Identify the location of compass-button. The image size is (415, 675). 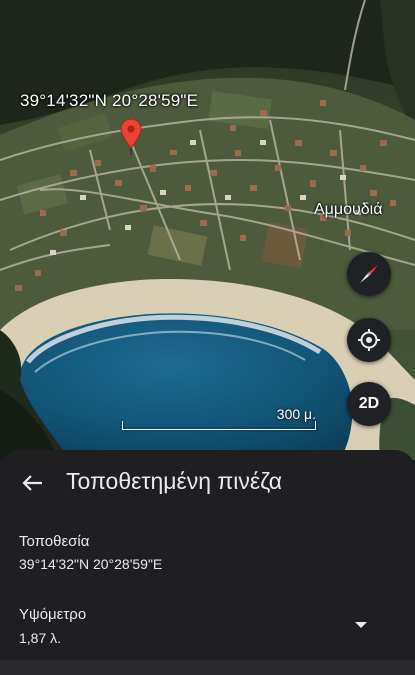
(369, 274).